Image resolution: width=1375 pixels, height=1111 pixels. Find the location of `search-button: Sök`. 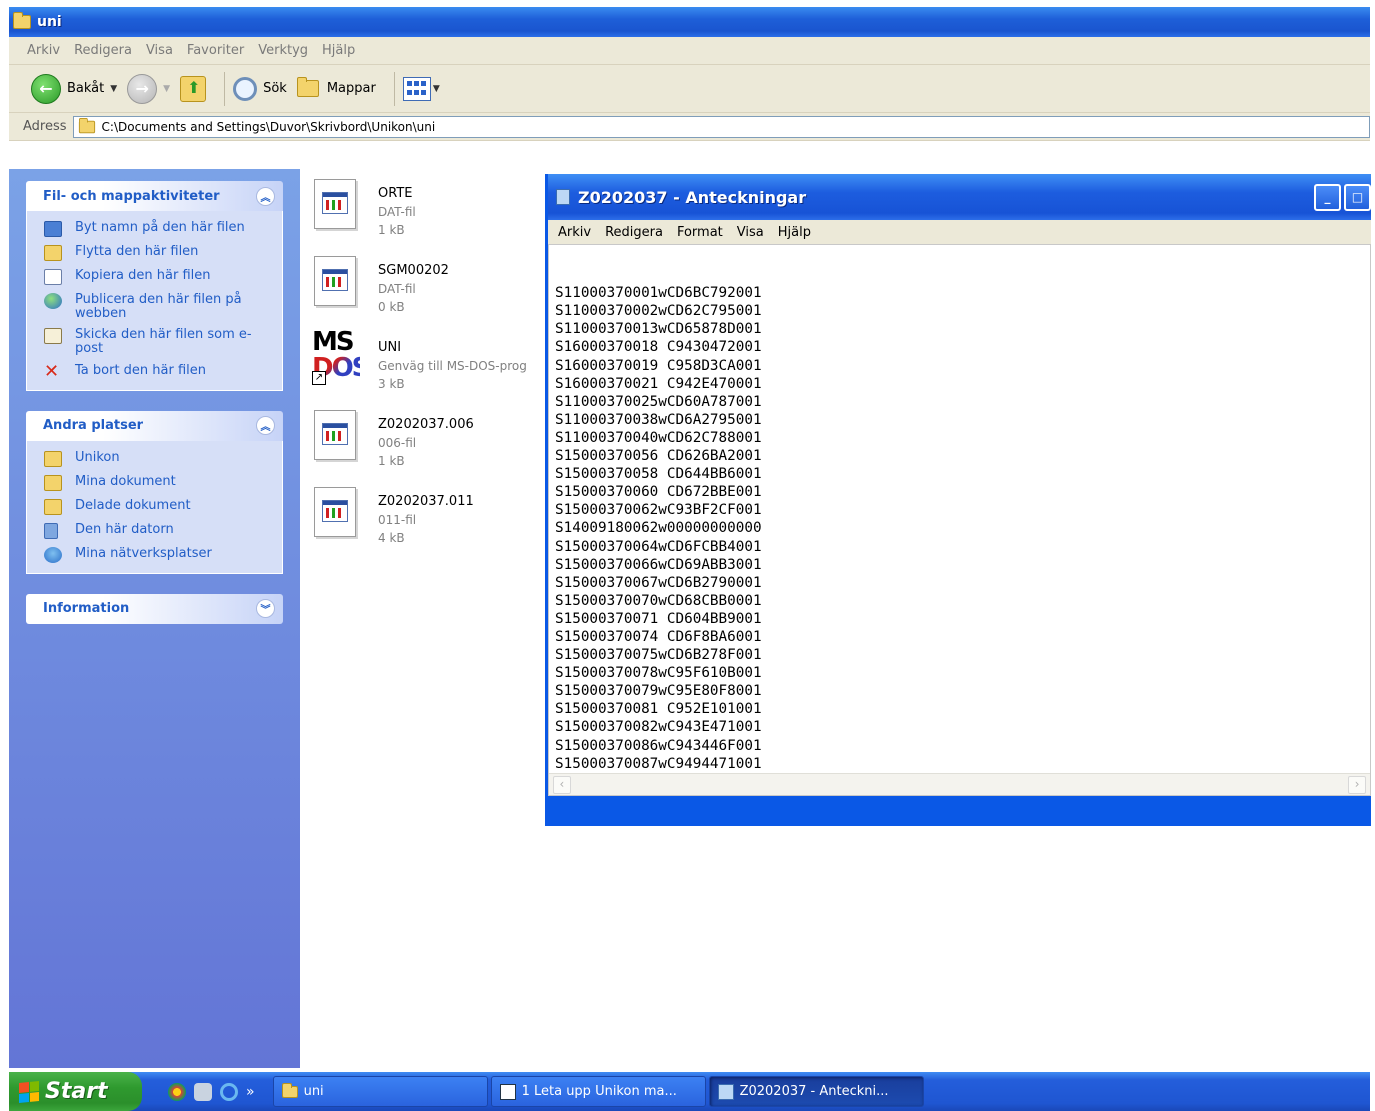

search-button: Sök is located at coordinates (260, 88).